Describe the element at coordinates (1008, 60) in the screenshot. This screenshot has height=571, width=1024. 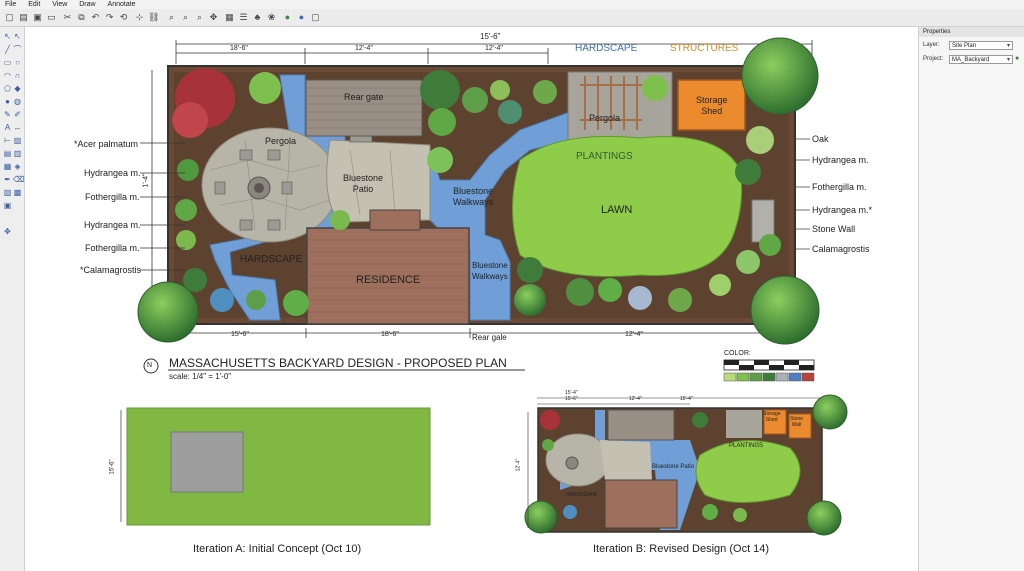
I see `chevron-down-icon: ▾` at that location.